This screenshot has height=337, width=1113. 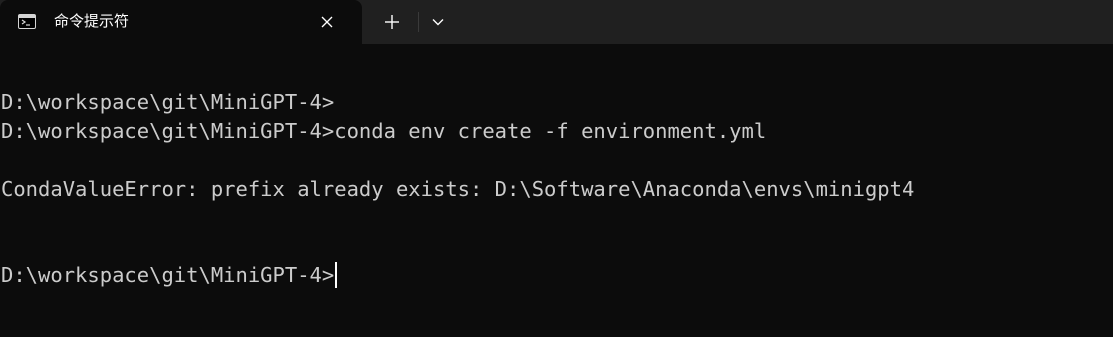 I want to click on profile-dropdown-button, so click(x=438, y=22).